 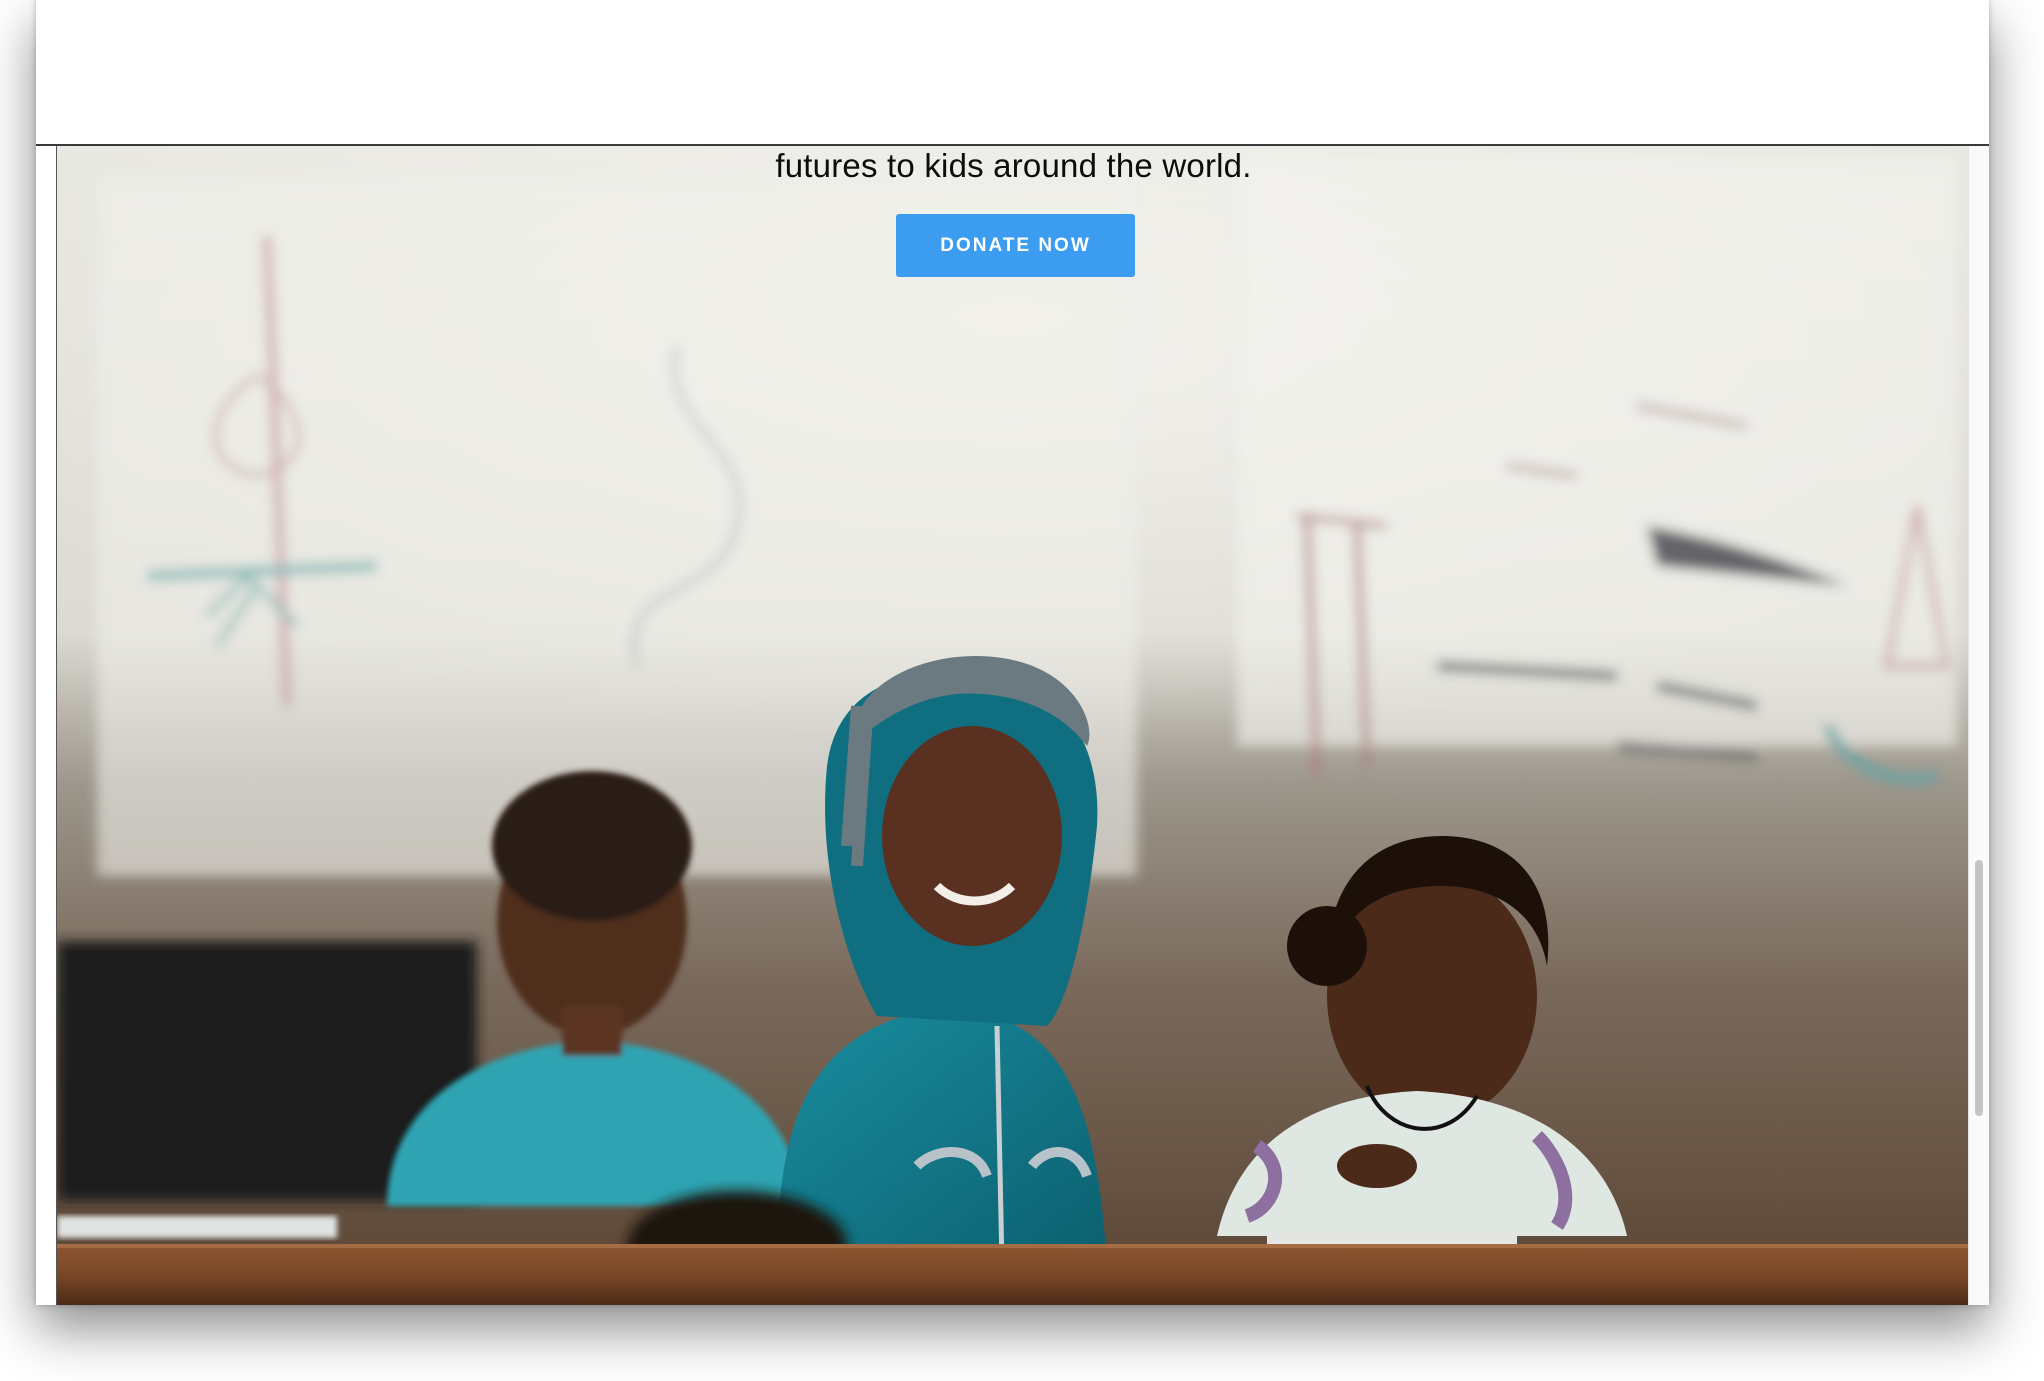 What do you see at coordinates (1013, 165) in the screenshot?
I see `hero-headline: futures to kids around the world.` at bounding box center [1013, 165].